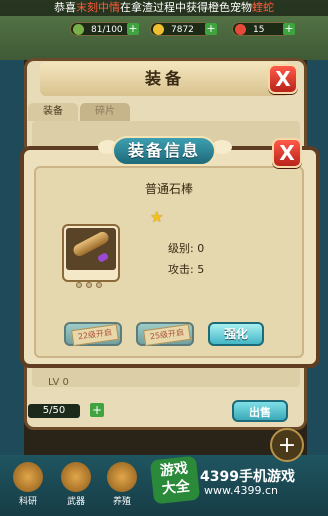  I want to click on sell-button: 出售, so click(260, 411).